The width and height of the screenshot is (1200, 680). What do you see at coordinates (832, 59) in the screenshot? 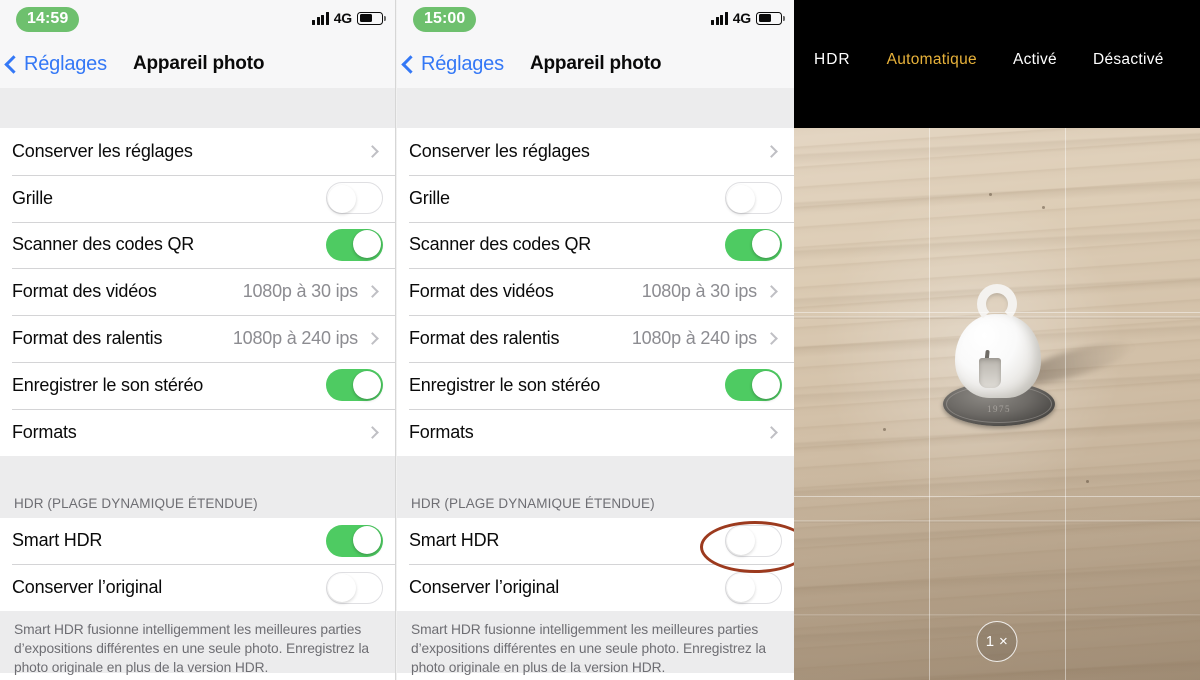
I see `hdr-menu-label: HDR` at bounding box center [832, 59].